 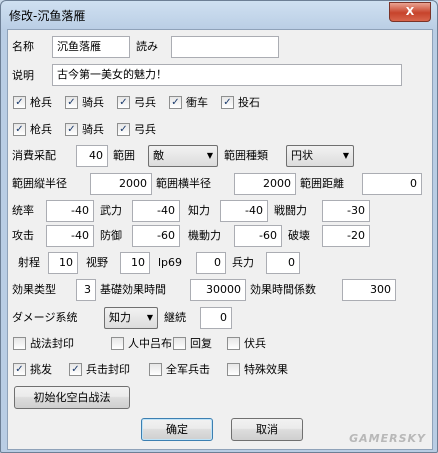 I want to click on reading-label: 読み, so click(x=147, y=46).